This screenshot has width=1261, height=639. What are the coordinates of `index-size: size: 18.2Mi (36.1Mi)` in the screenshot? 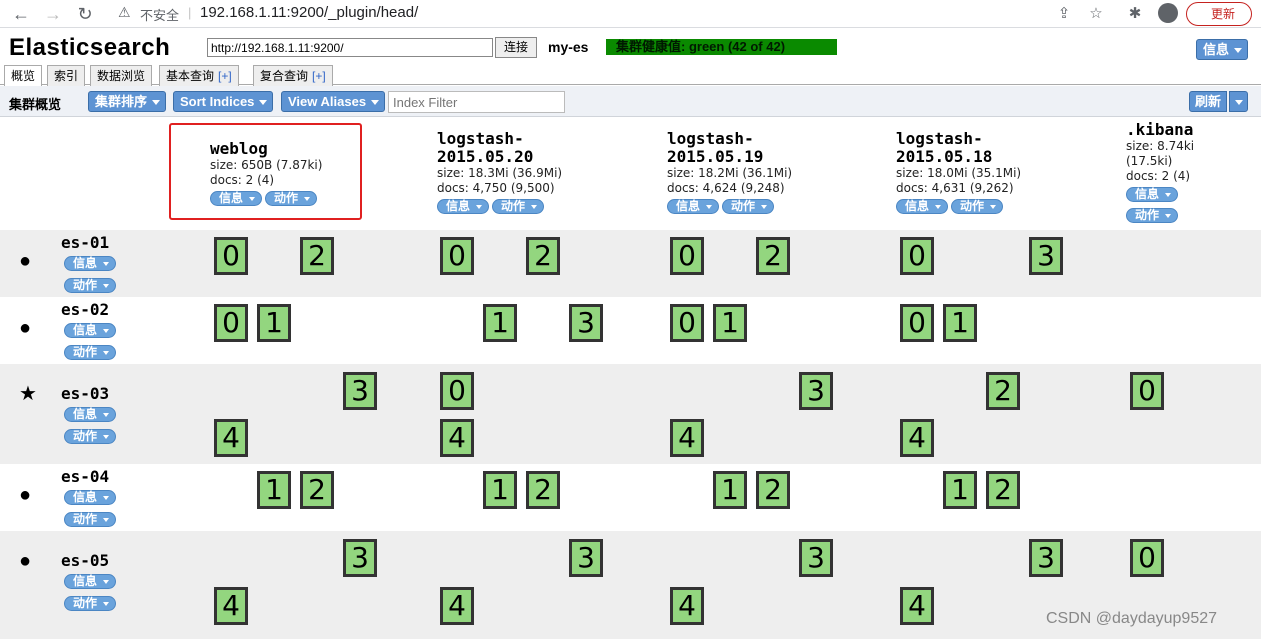 It's located at (730, 173).